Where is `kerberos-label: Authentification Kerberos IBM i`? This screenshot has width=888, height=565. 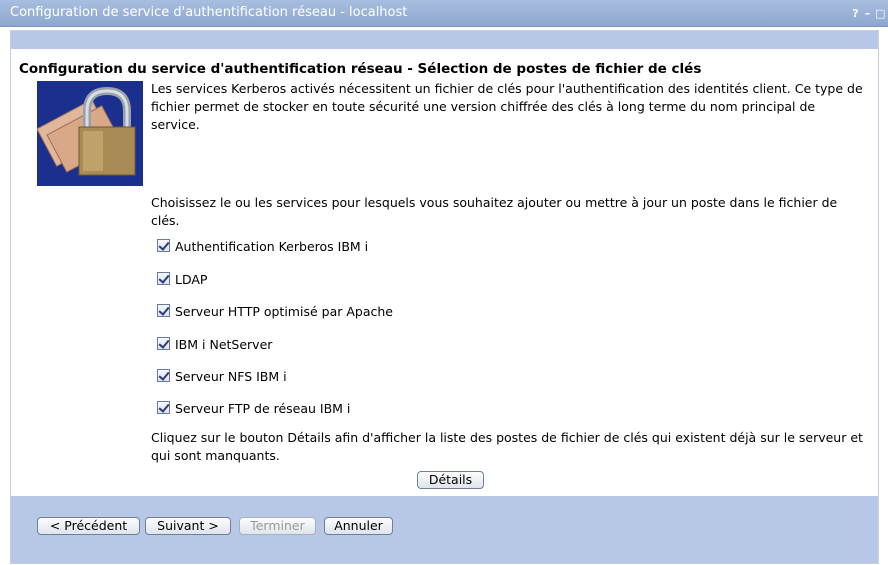 kerberos-label: Authentification Kerberos IBM i is located at coordinates (272, 246).